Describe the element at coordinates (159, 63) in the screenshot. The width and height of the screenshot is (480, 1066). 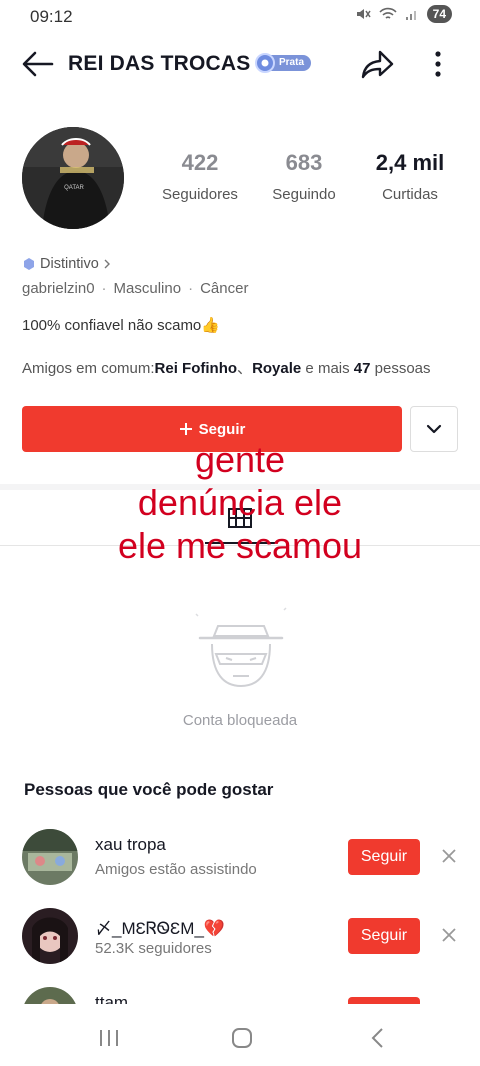
I see `profile-title: REI DAS TROCAS` at that location.